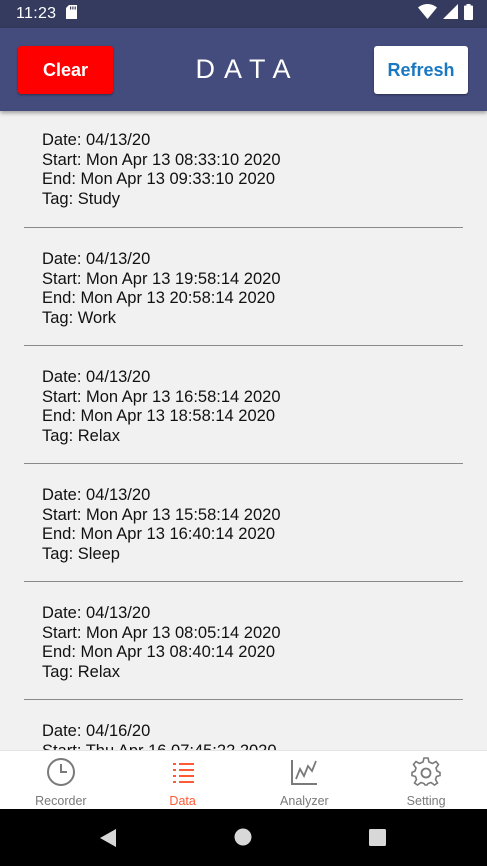 This screenshot has width=487, height=866. I want to click on battery-icon, so click(468, 14).